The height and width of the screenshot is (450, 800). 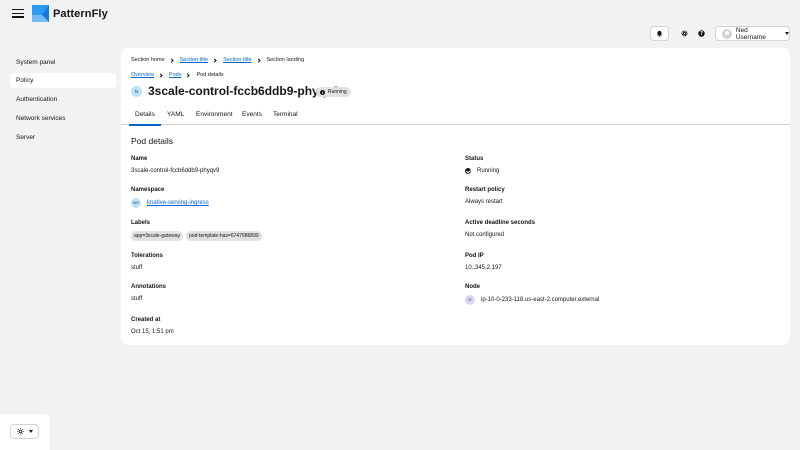 What do you see at coordinates (142, 75) in the screenshot?
I see `breadcrumb-item-overview: Overview` at bounding box center [142, 75].